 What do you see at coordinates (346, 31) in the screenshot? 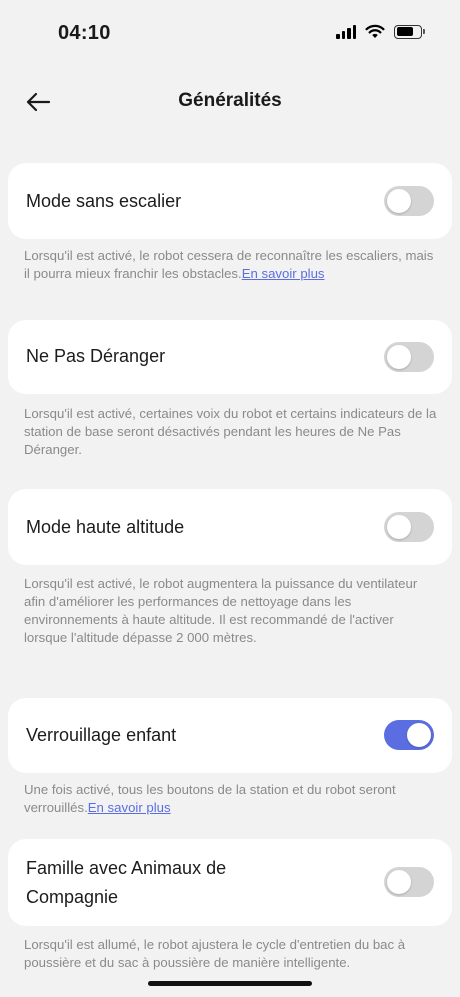
I see `signal-icon` at bounding box center [346, 31].